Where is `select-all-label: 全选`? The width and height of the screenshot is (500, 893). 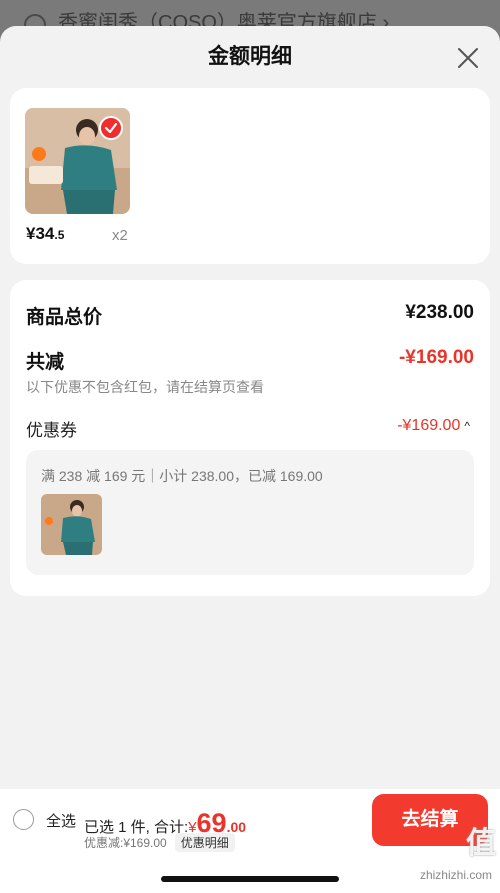 select-all-label: 全选 is located at coordinates (61, 820).